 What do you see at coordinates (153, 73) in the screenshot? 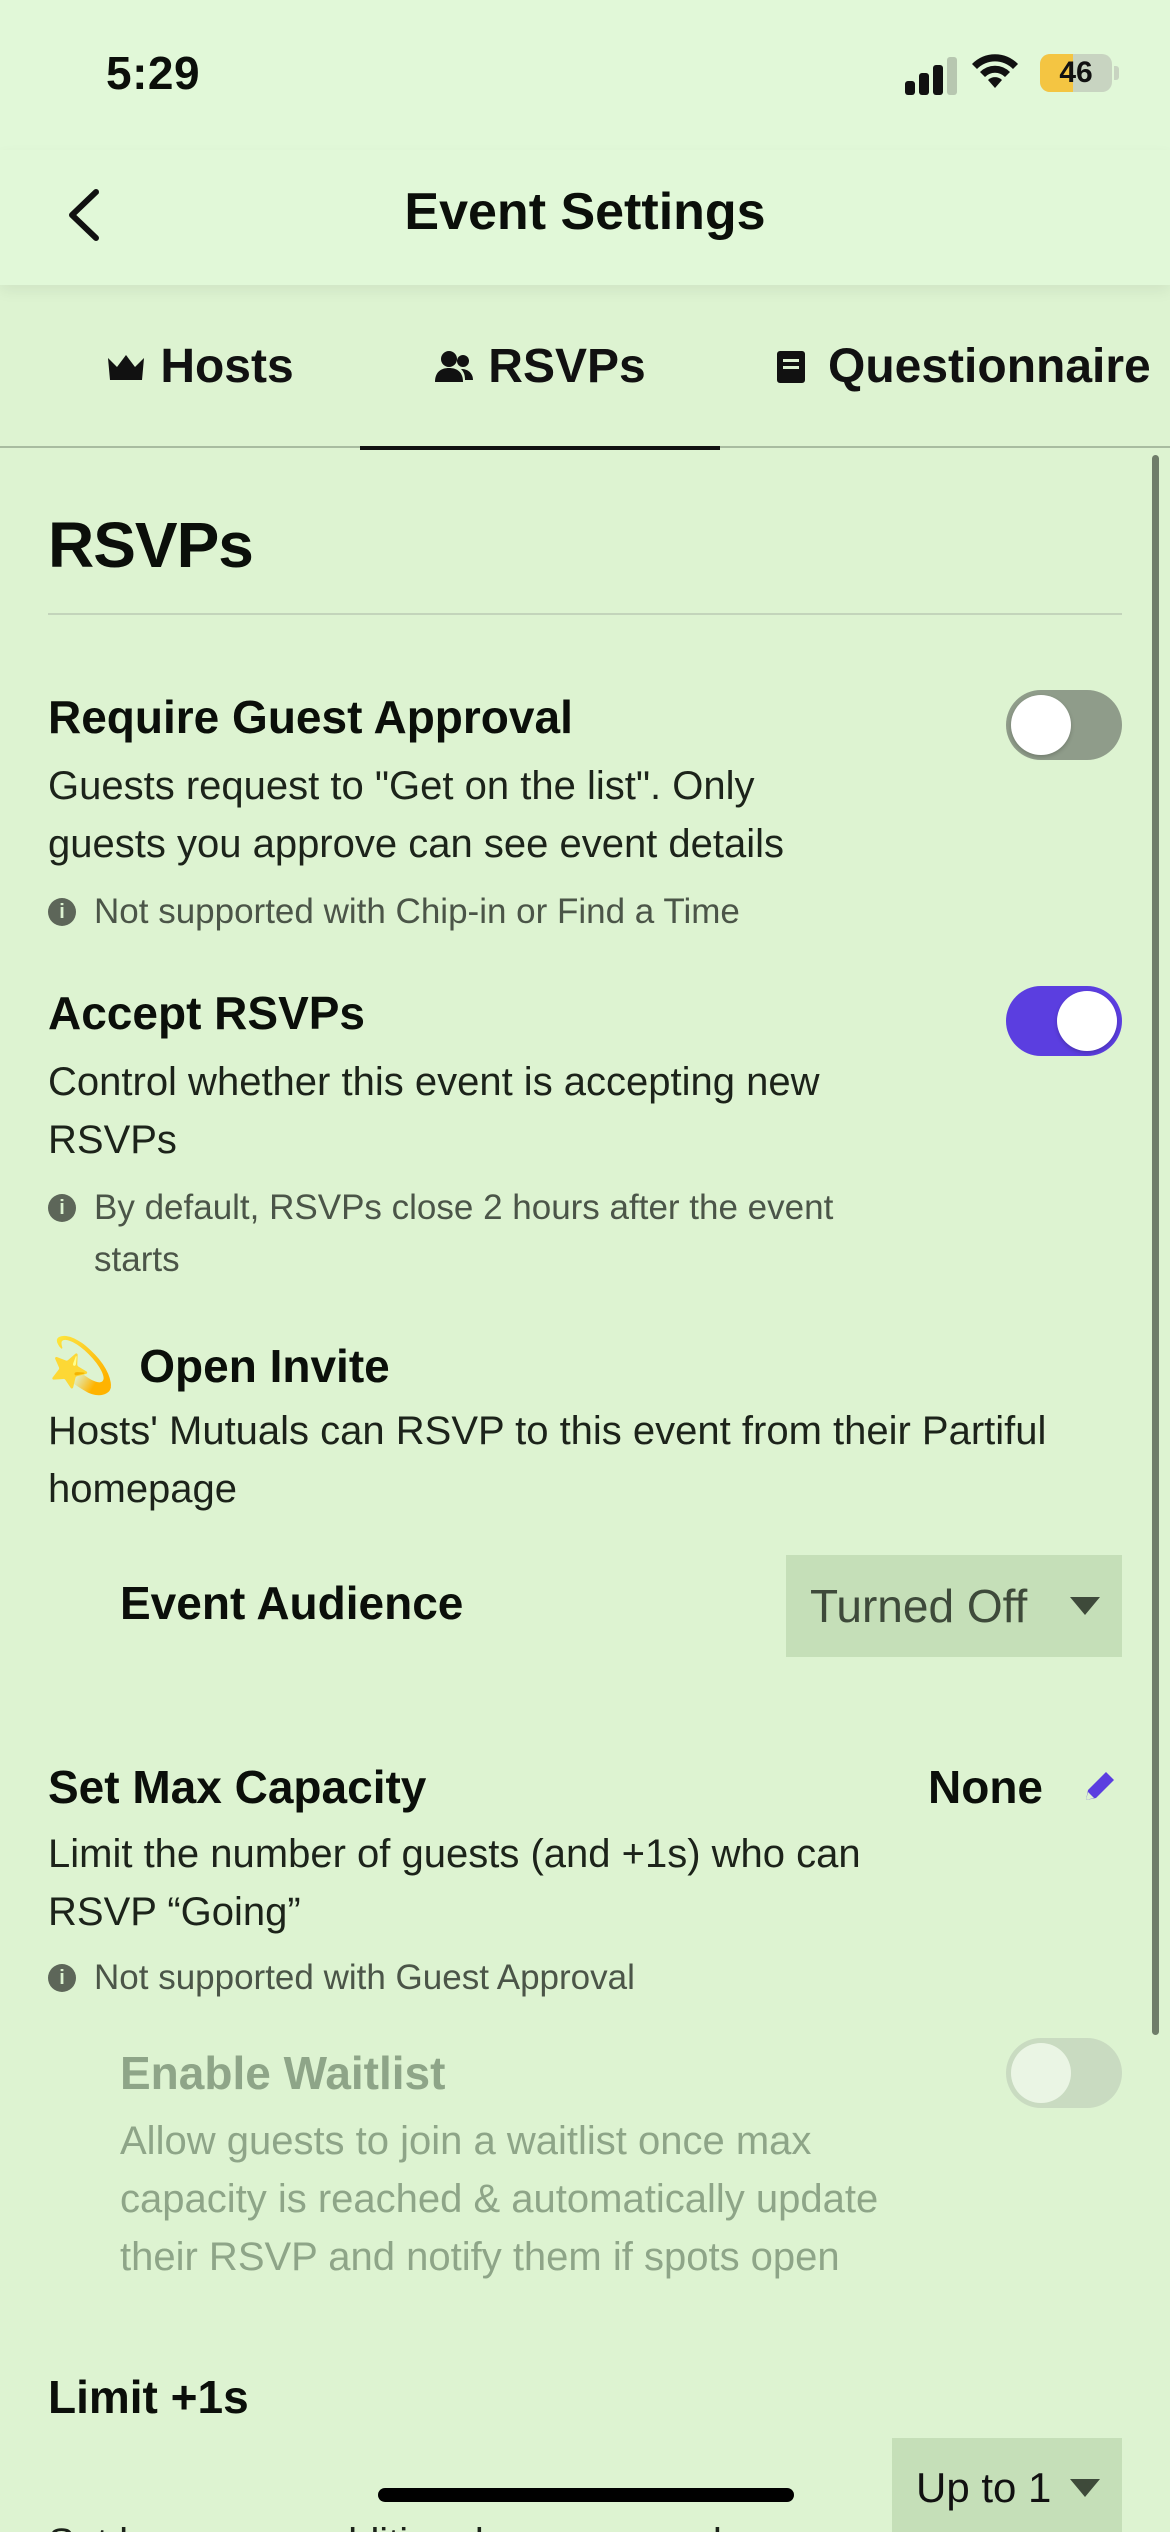
I see `status-time: 5:29` at bounding box center [153, 73].